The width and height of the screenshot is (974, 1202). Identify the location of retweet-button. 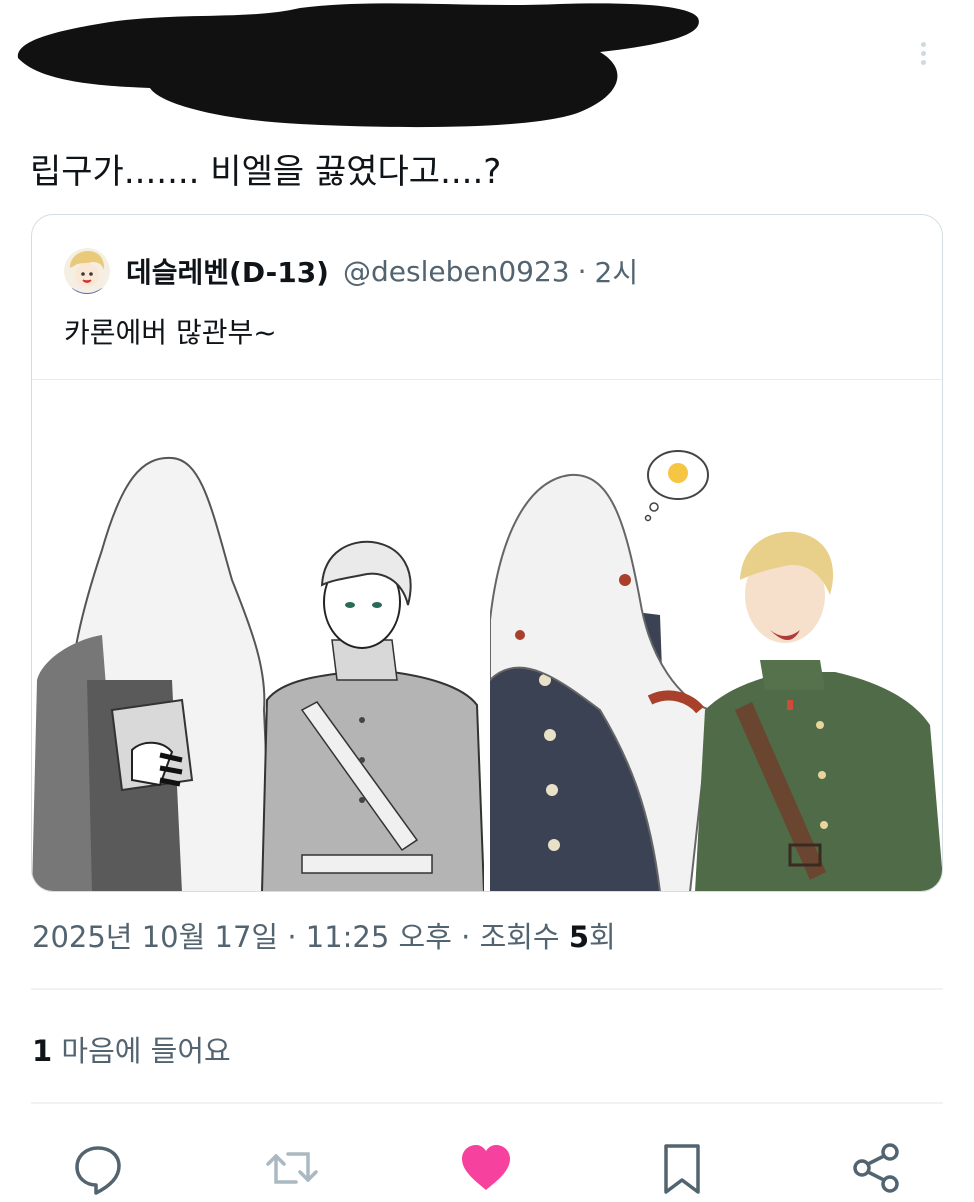
(292, 1168).